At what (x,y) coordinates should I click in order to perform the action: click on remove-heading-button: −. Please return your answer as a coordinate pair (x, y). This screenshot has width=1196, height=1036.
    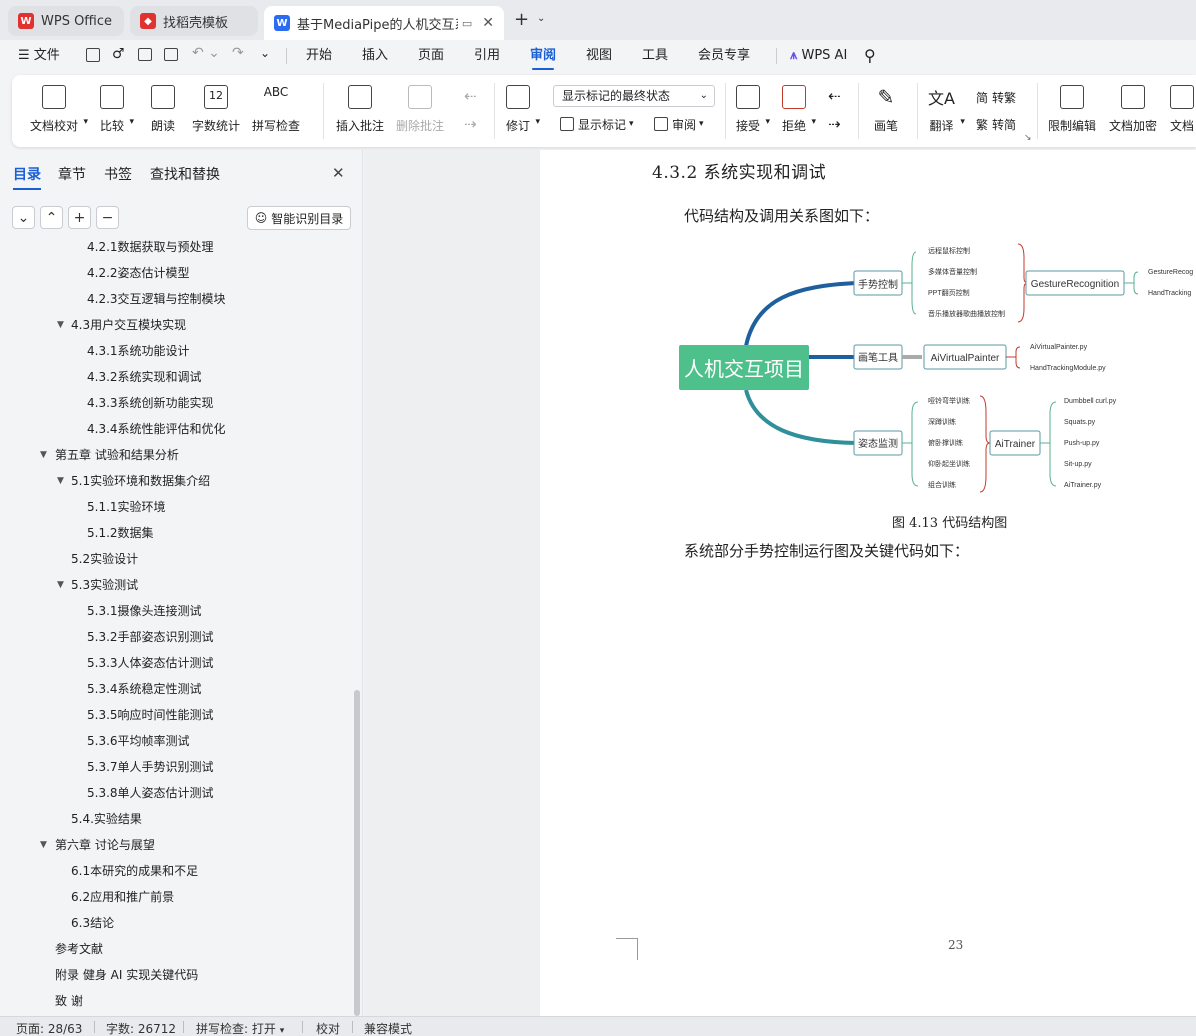
    Looking at the image, I should click on (107, 217).